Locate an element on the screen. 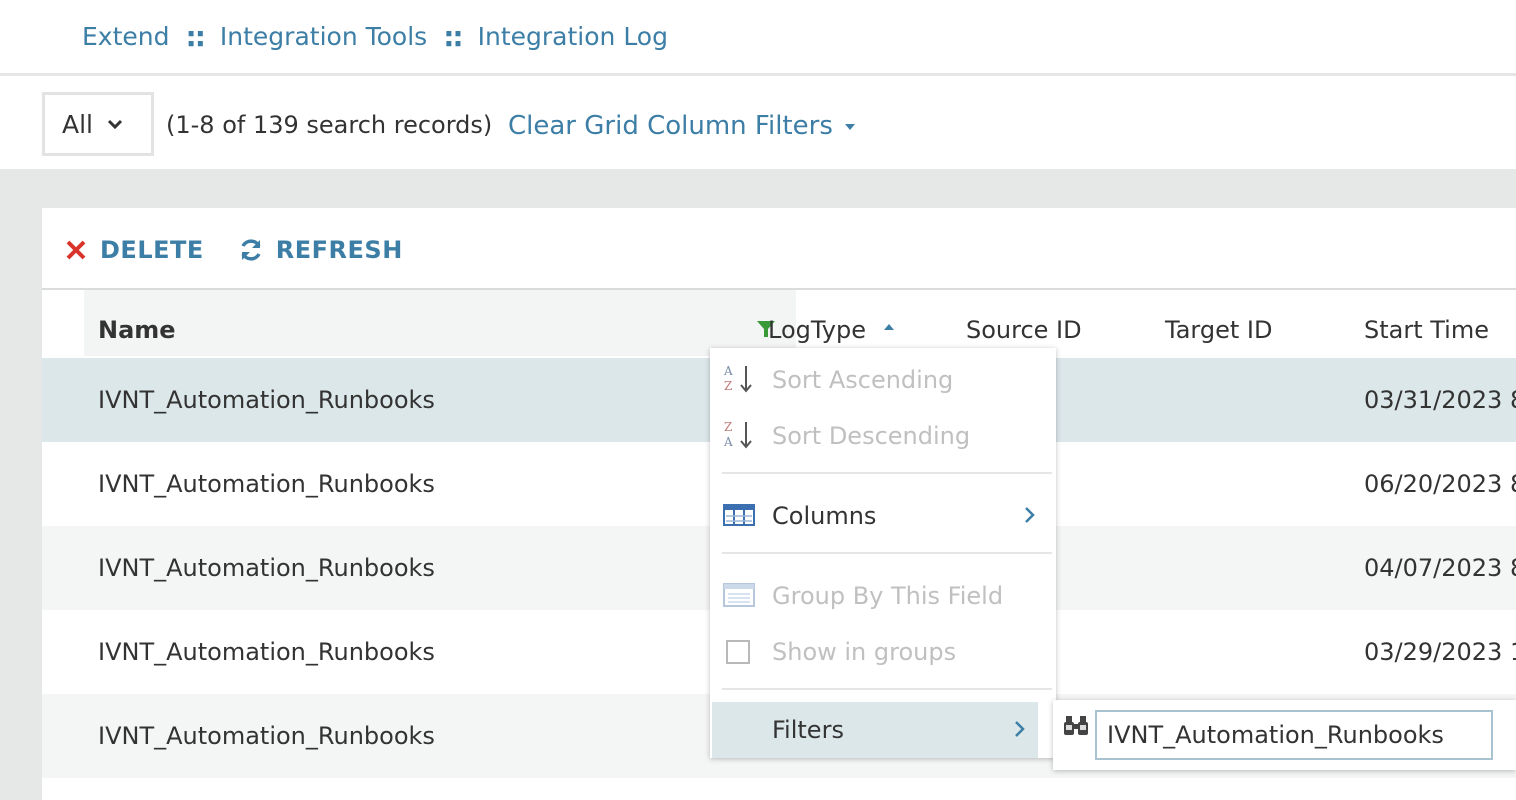 This screenshot has height=800, width=1516. menu-filters-label: Filters is located at coordinates (808, 730).